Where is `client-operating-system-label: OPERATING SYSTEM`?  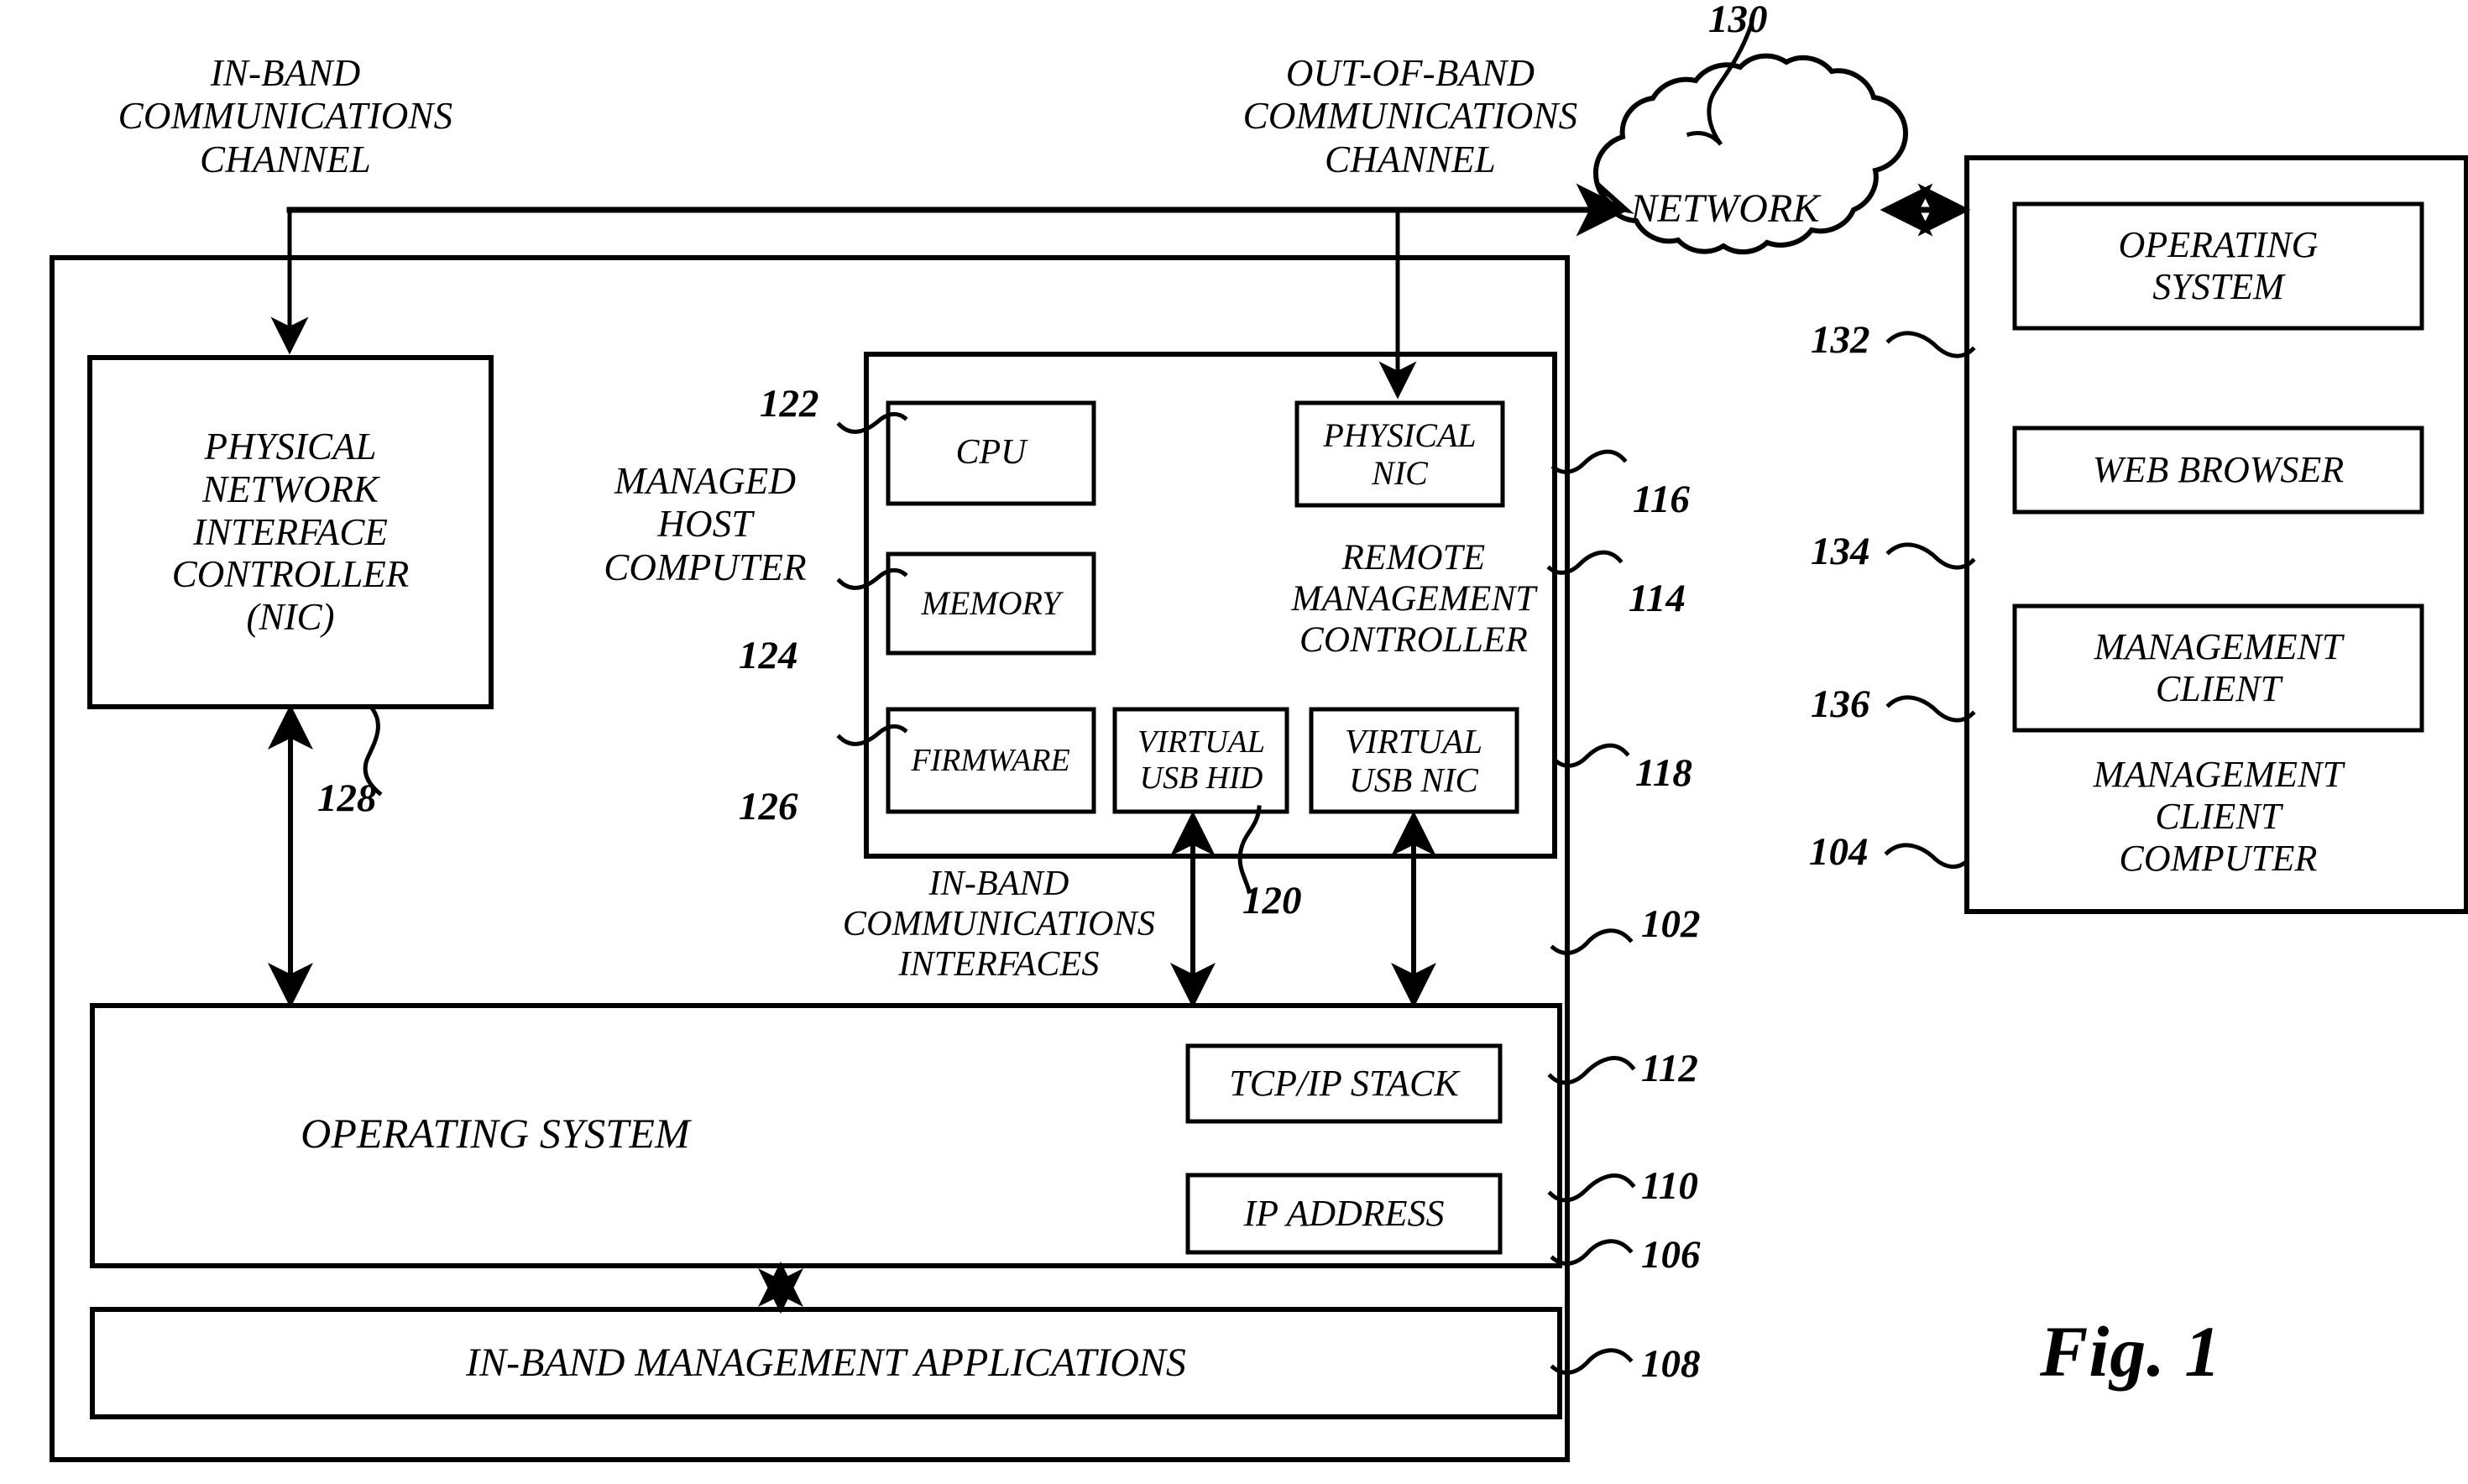 client-operating-system-label: OPERATING SYSTEM is located at coordinates (2218, 265).